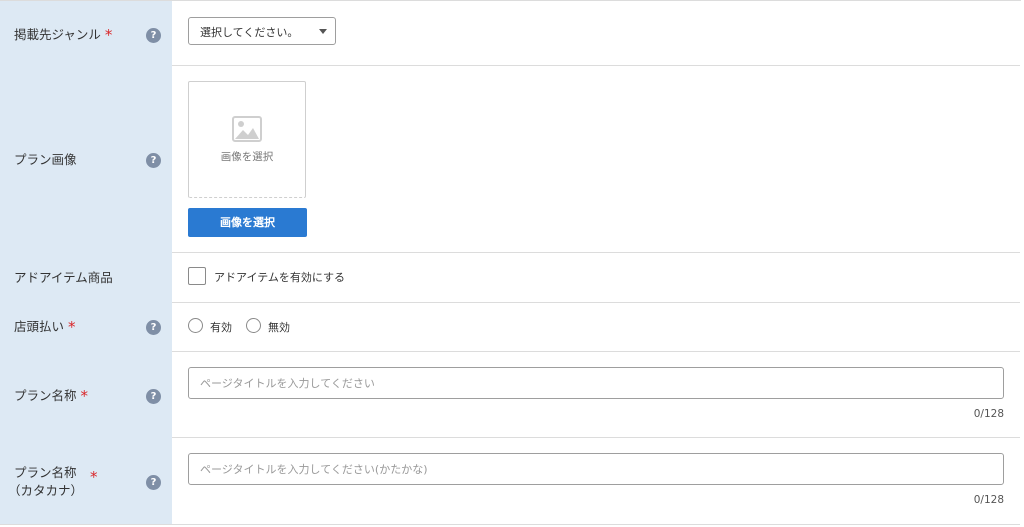 The image size is (1024, 527). I want to click on radio-label-disabled: 無効, so click(279, 327).